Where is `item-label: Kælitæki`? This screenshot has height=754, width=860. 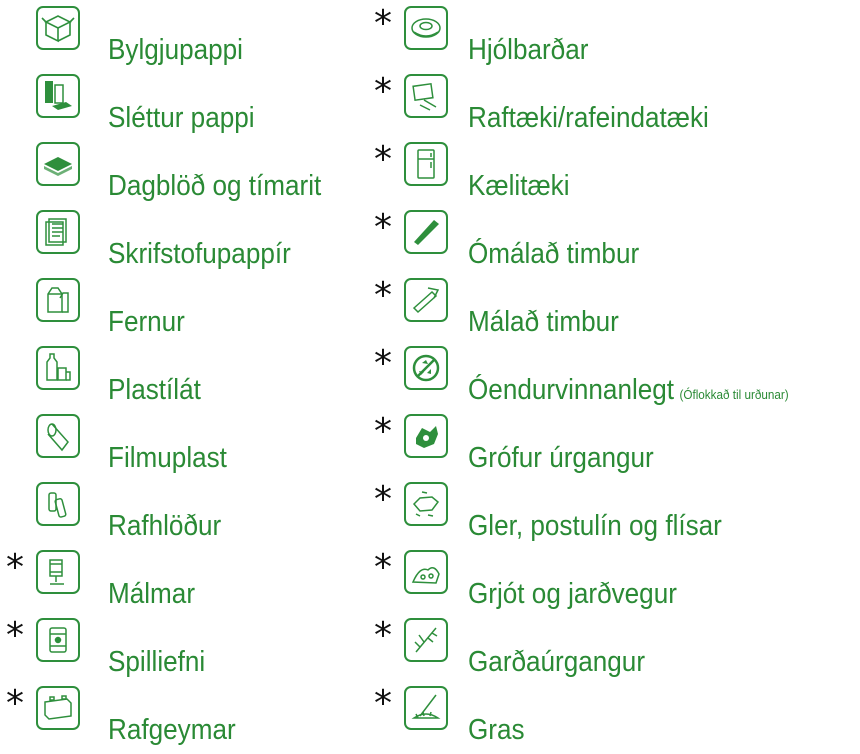
item-label: Kælitæki is located at coordinates (519, 186).